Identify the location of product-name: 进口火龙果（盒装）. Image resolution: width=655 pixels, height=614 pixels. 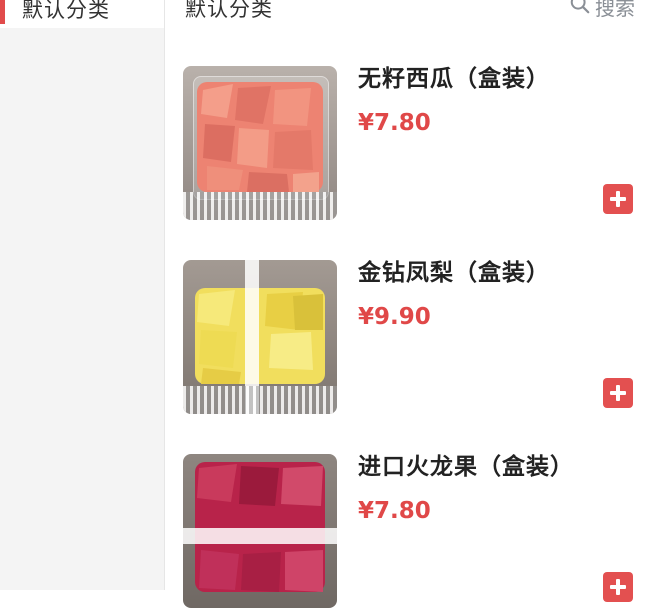
(466, 467).